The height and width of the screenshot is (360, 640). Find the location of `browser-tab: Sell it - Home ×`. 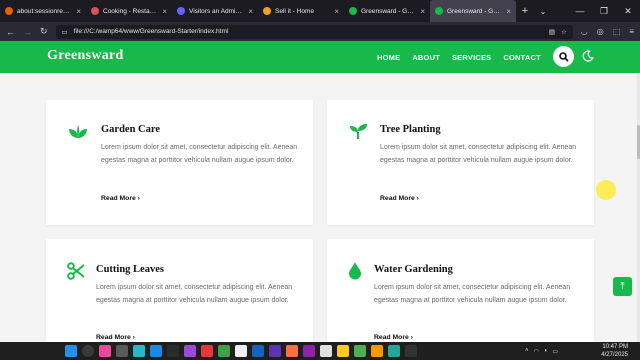

browser-tab: Sell it - Home × is located at coordinates (301, 11).